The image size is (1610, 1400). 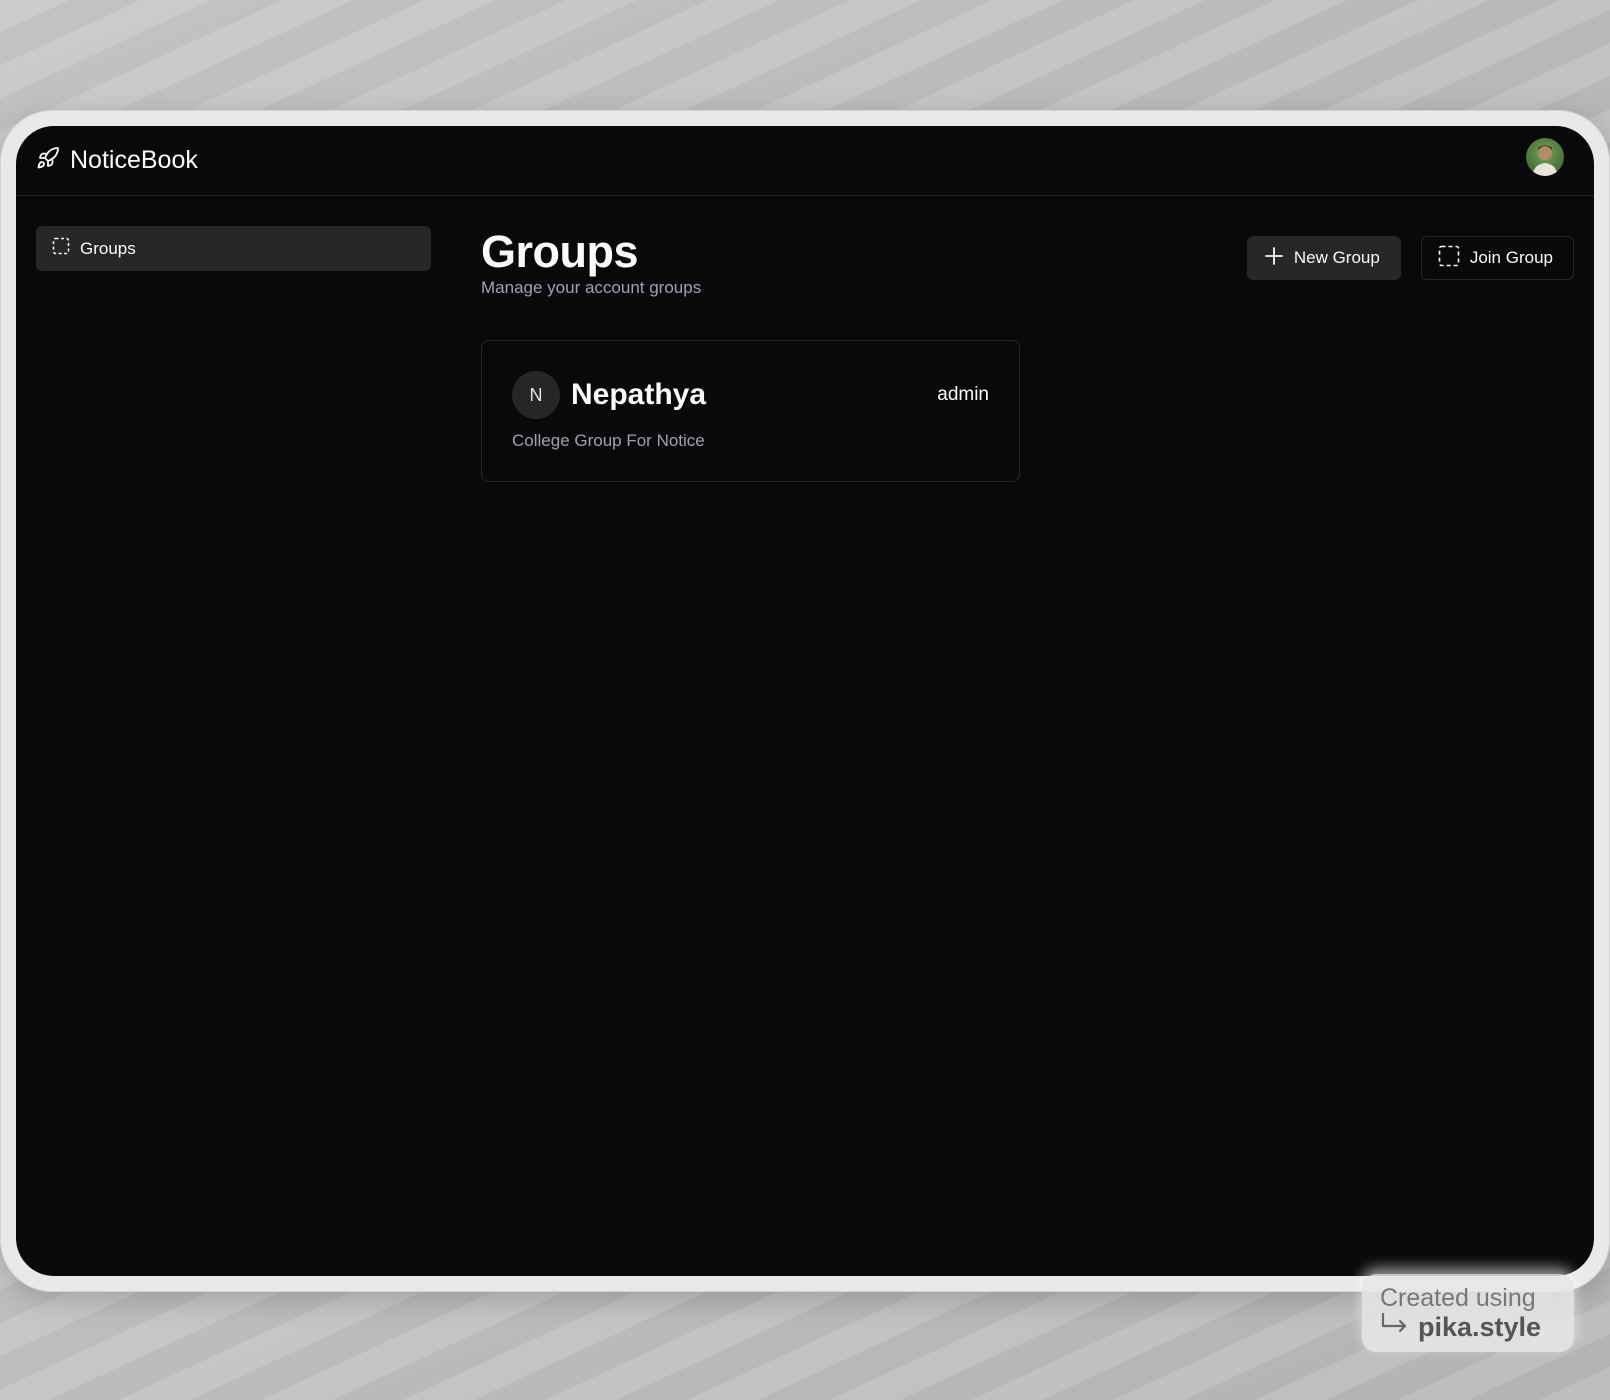 I want to click on new-group-button: New Group, so click(x=1323, y=258).